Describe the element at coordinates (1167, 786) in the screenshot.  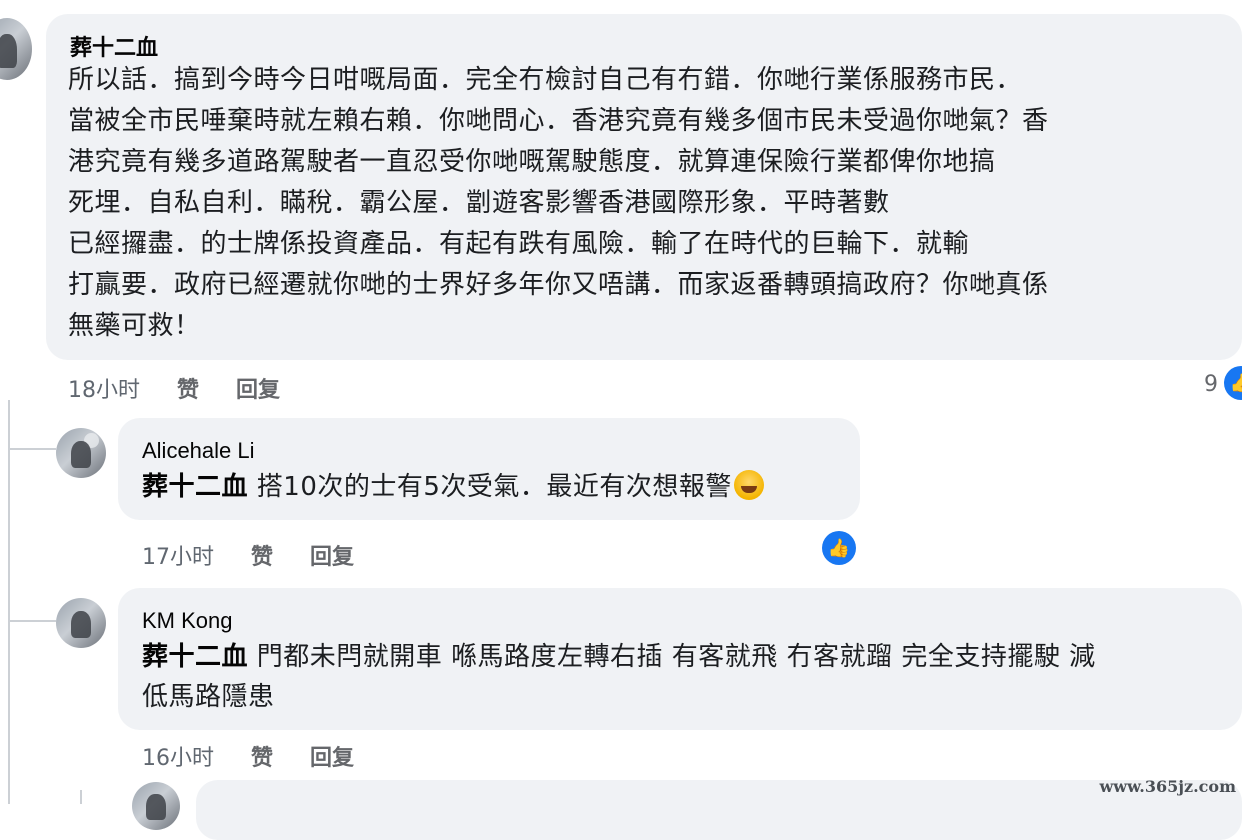
I see `watermark: www.365jz.com` at that location.